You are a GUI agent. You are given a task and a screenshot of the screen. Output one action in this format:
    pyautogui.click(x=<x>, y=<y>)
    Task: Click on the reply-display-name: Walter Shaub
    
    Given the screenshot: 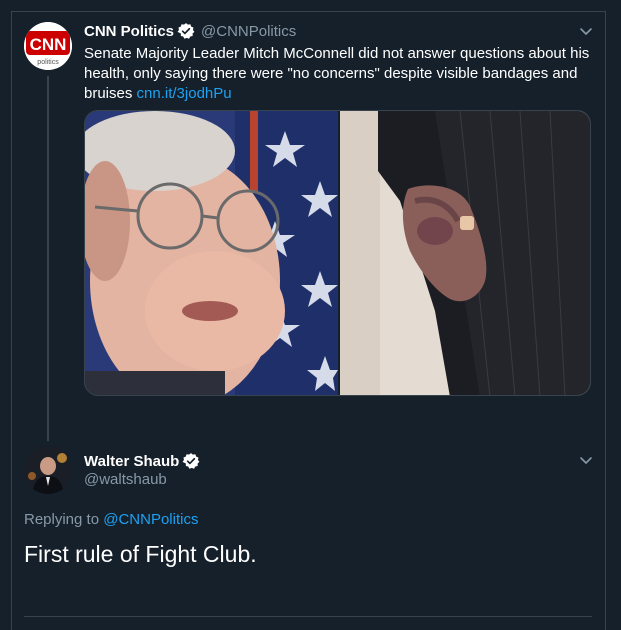 What is the action you would take?
    pyautogui.click(x=131, y=461)
    